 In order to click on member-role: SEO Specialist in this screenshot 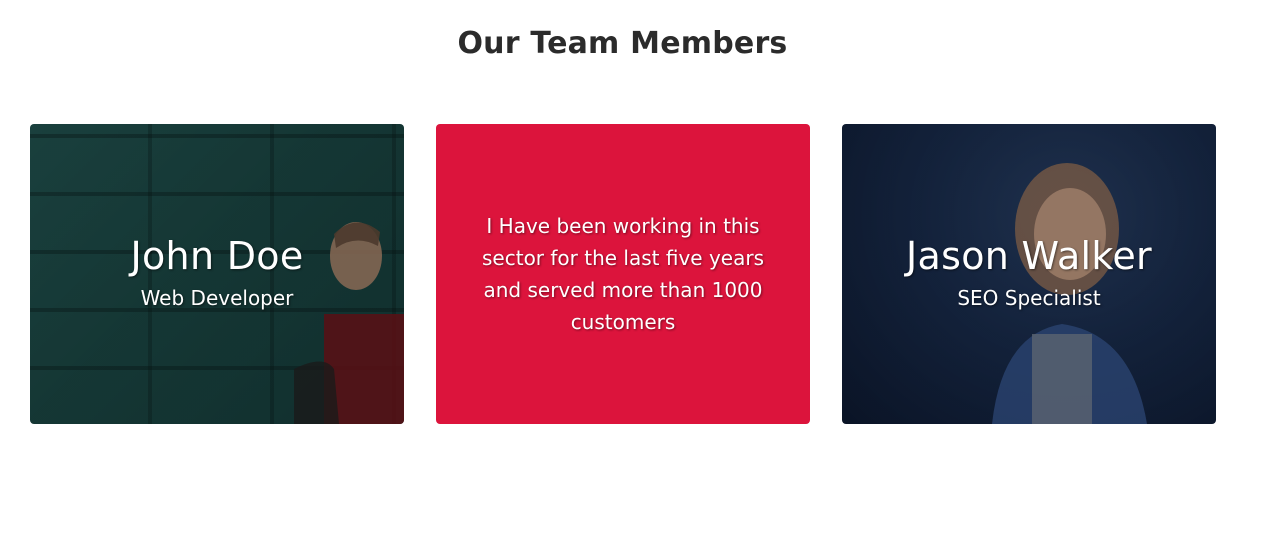, I will do `click(1029, 298)`.